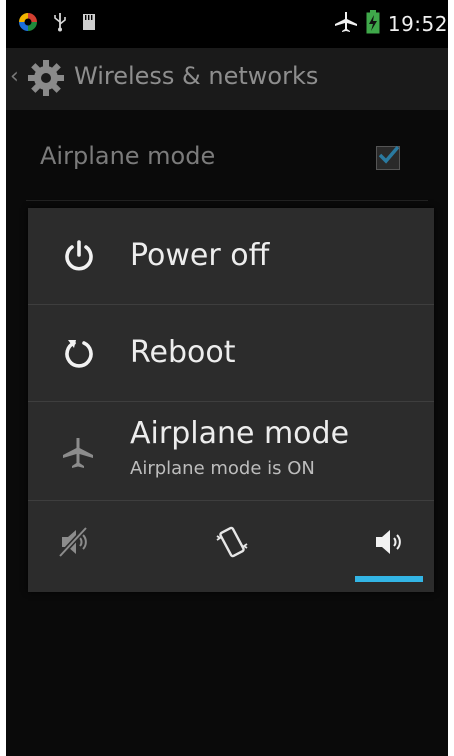 Image resolution: width=454 pixels, height=756 pixels. I want to click on sound-mode-selector, so click(231, 547).